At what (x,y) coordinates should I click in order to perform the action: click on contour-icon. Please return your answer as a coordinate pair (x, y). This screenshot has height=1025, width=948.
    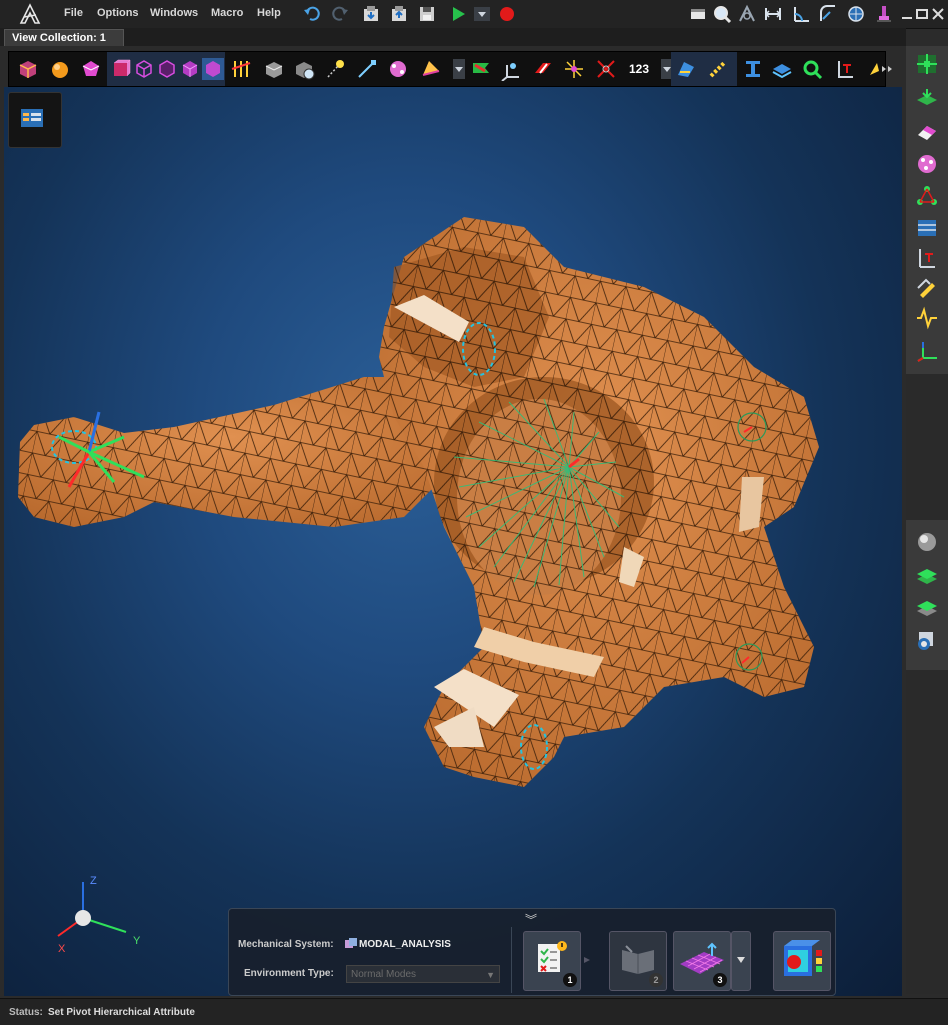
    Looking at the image, I should click on (803, 958).